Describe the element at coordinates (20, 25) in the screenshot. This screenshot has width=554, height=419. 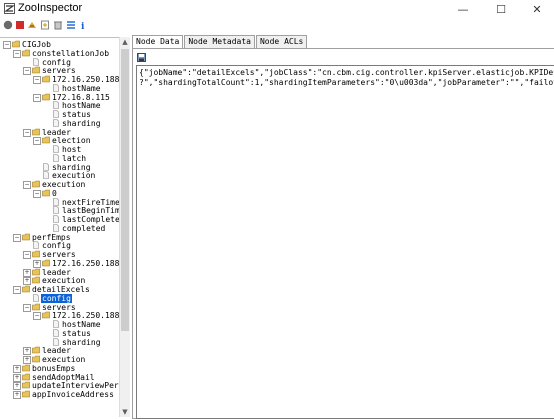
I see `disconnect-icon` at that location.